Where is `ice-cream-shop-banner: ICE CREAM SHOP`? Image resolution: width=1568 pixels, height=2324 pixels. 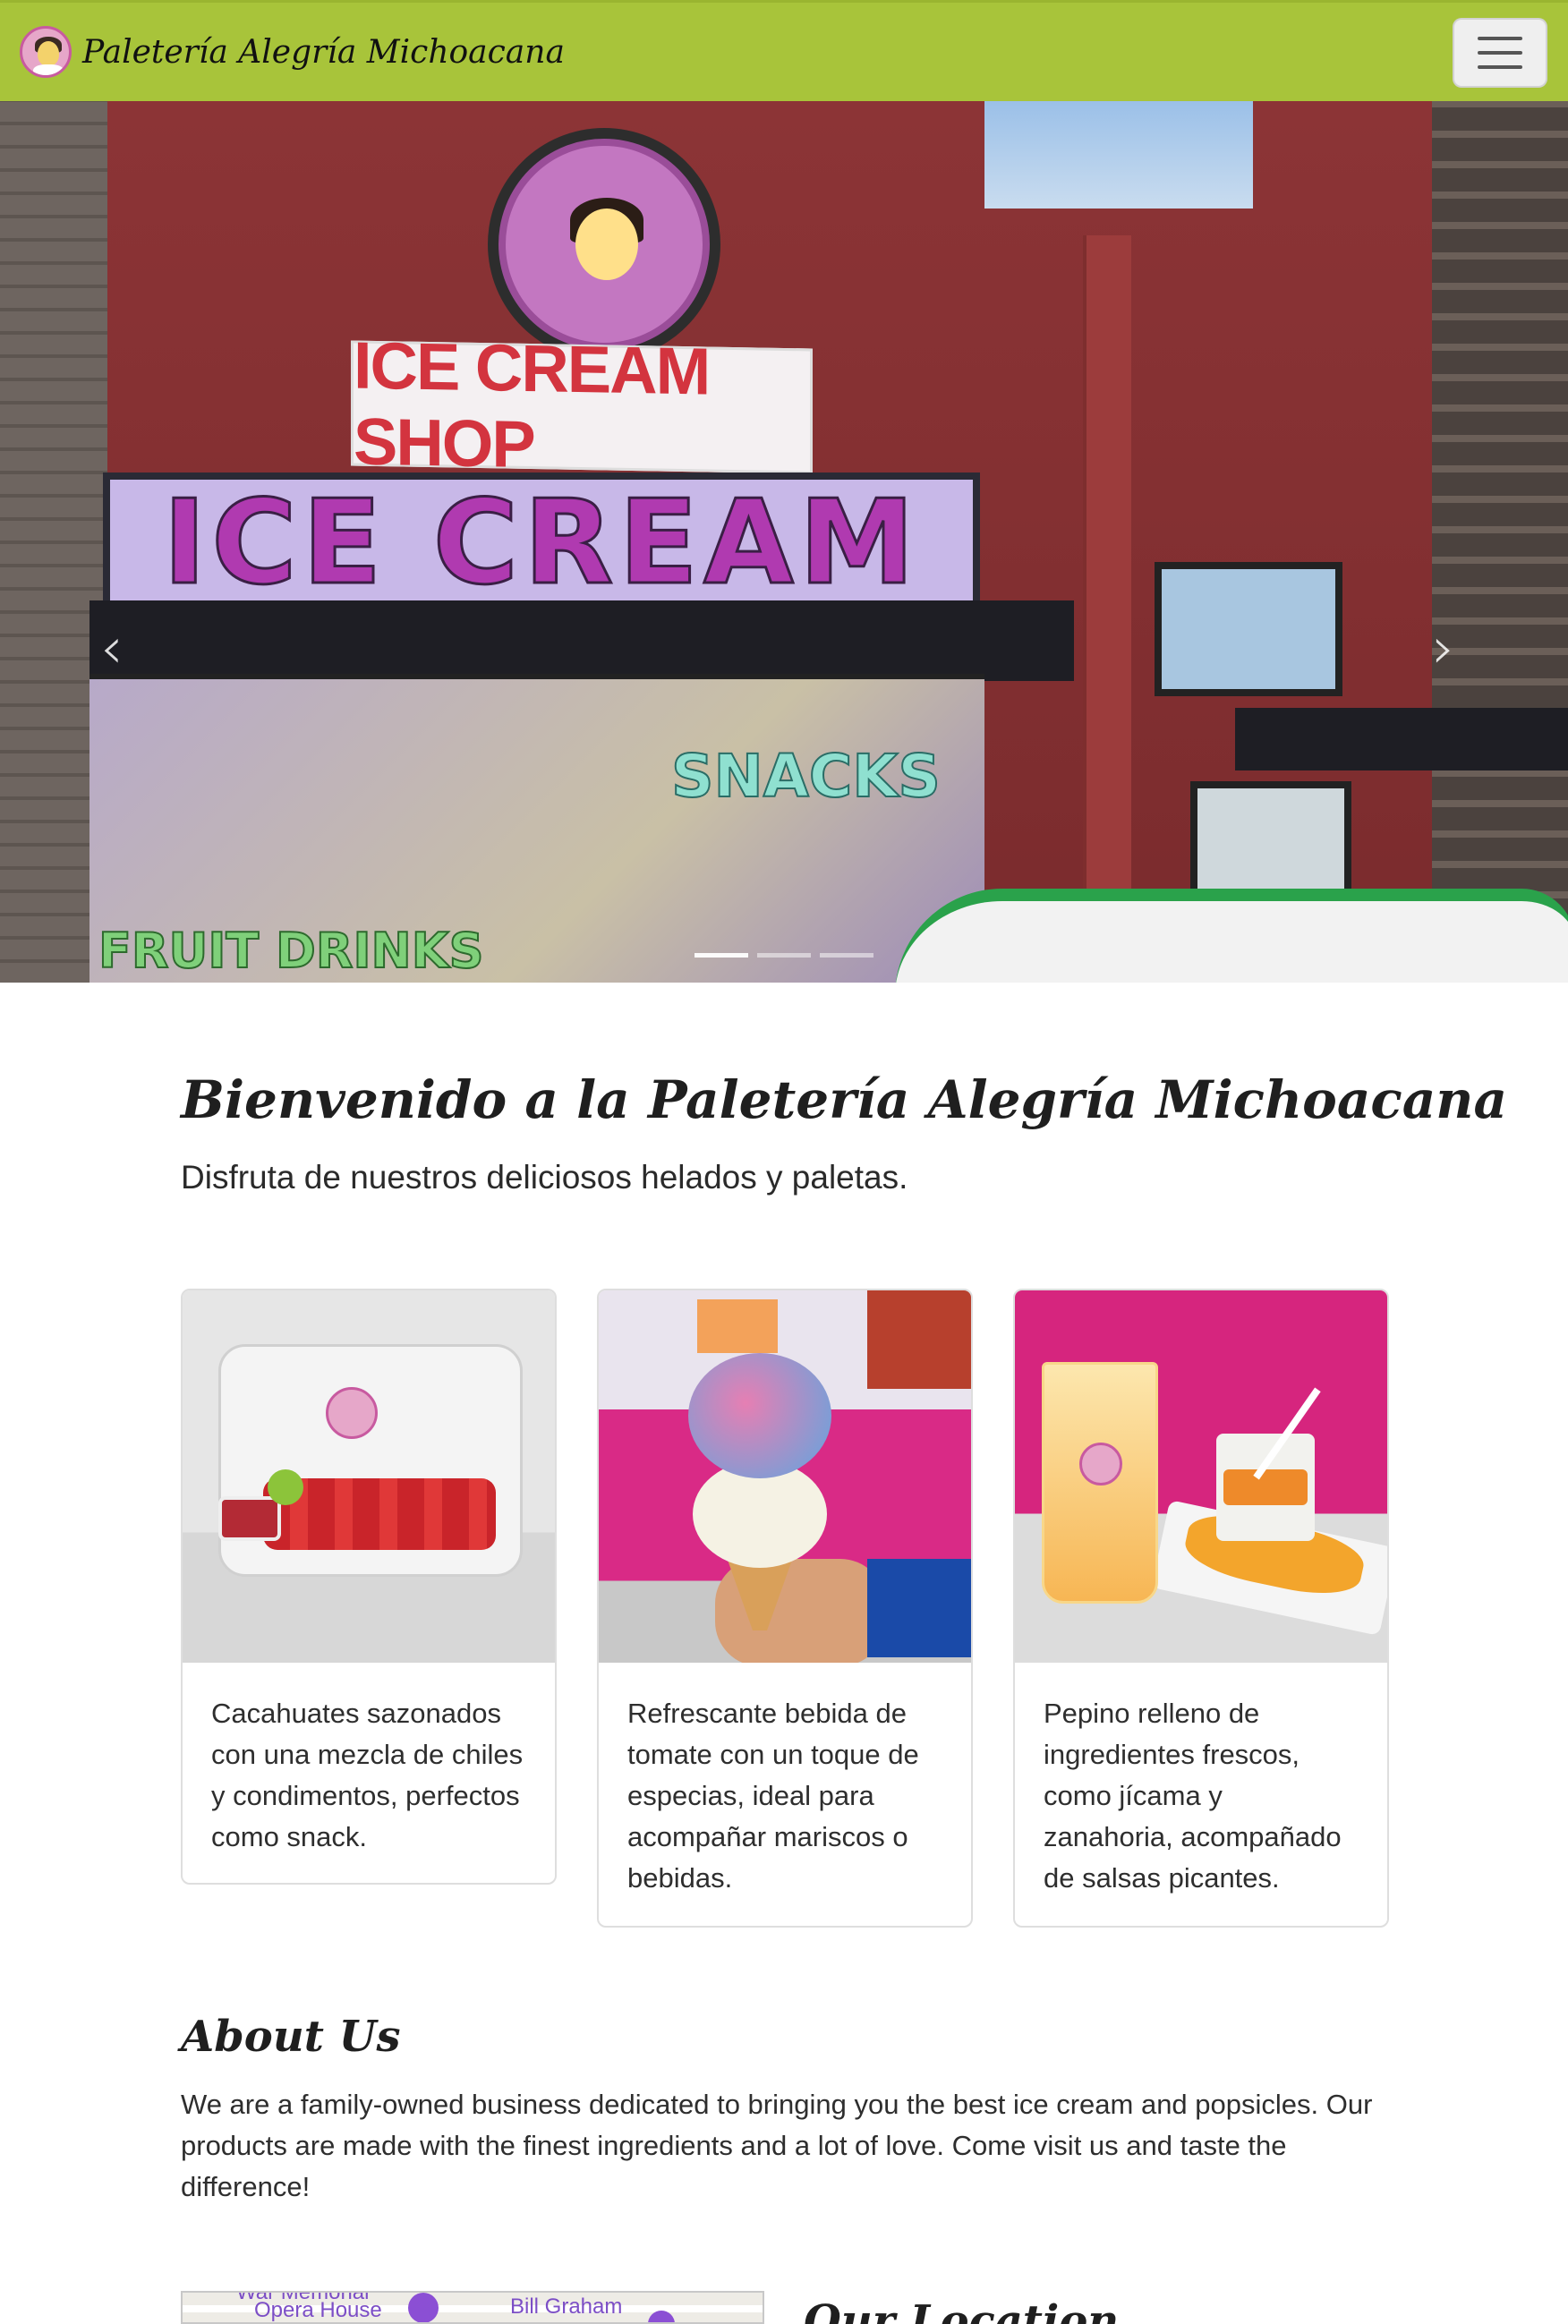 ice-cream-shop-banner: ICE CREAM SHOP is located at coordinates (582, 404).